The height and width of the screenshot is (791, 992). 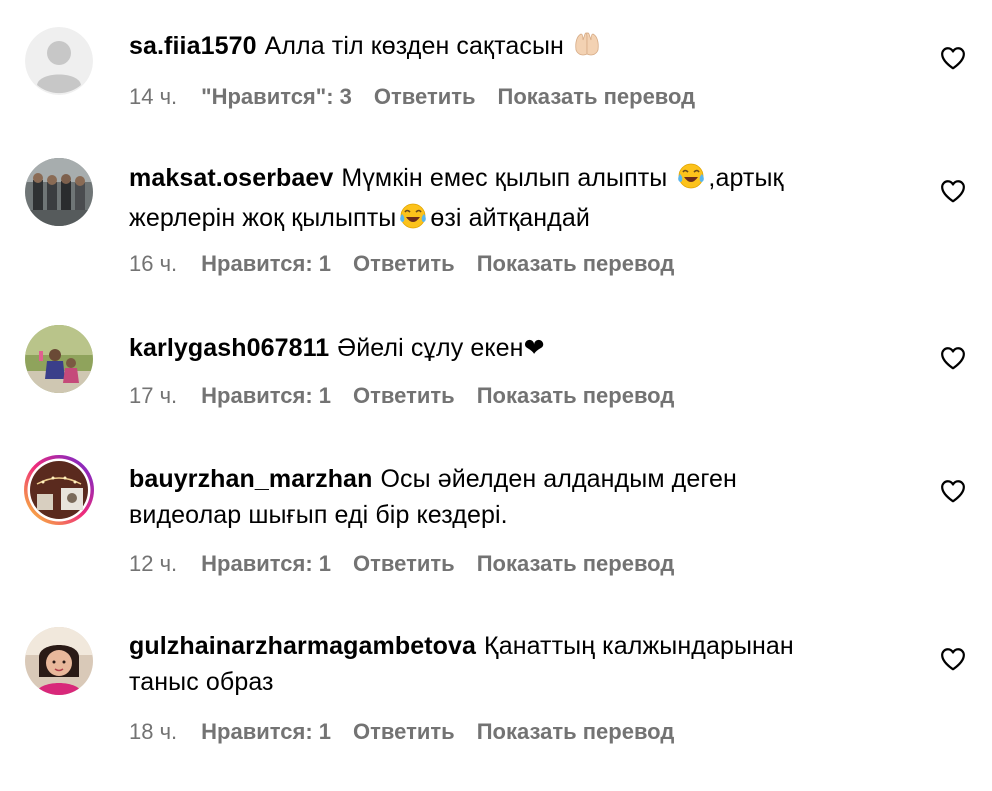 I want to click on comment-message-line2-cont: өзі айтқандай, so click(x=510, y=218).